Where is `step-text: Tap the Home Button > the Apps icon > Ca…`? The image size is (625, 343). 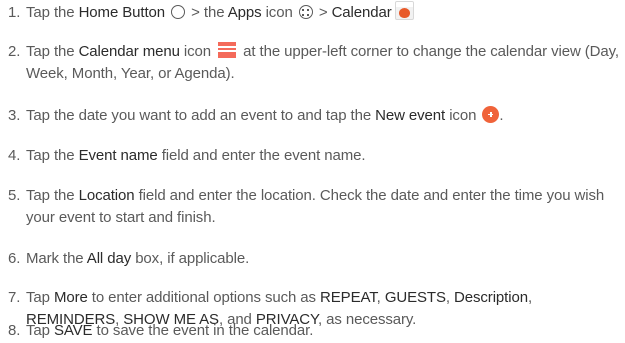
step-text: Tap the Home Button > the Apps icon > Ca… is located at coordinates (323, 12).